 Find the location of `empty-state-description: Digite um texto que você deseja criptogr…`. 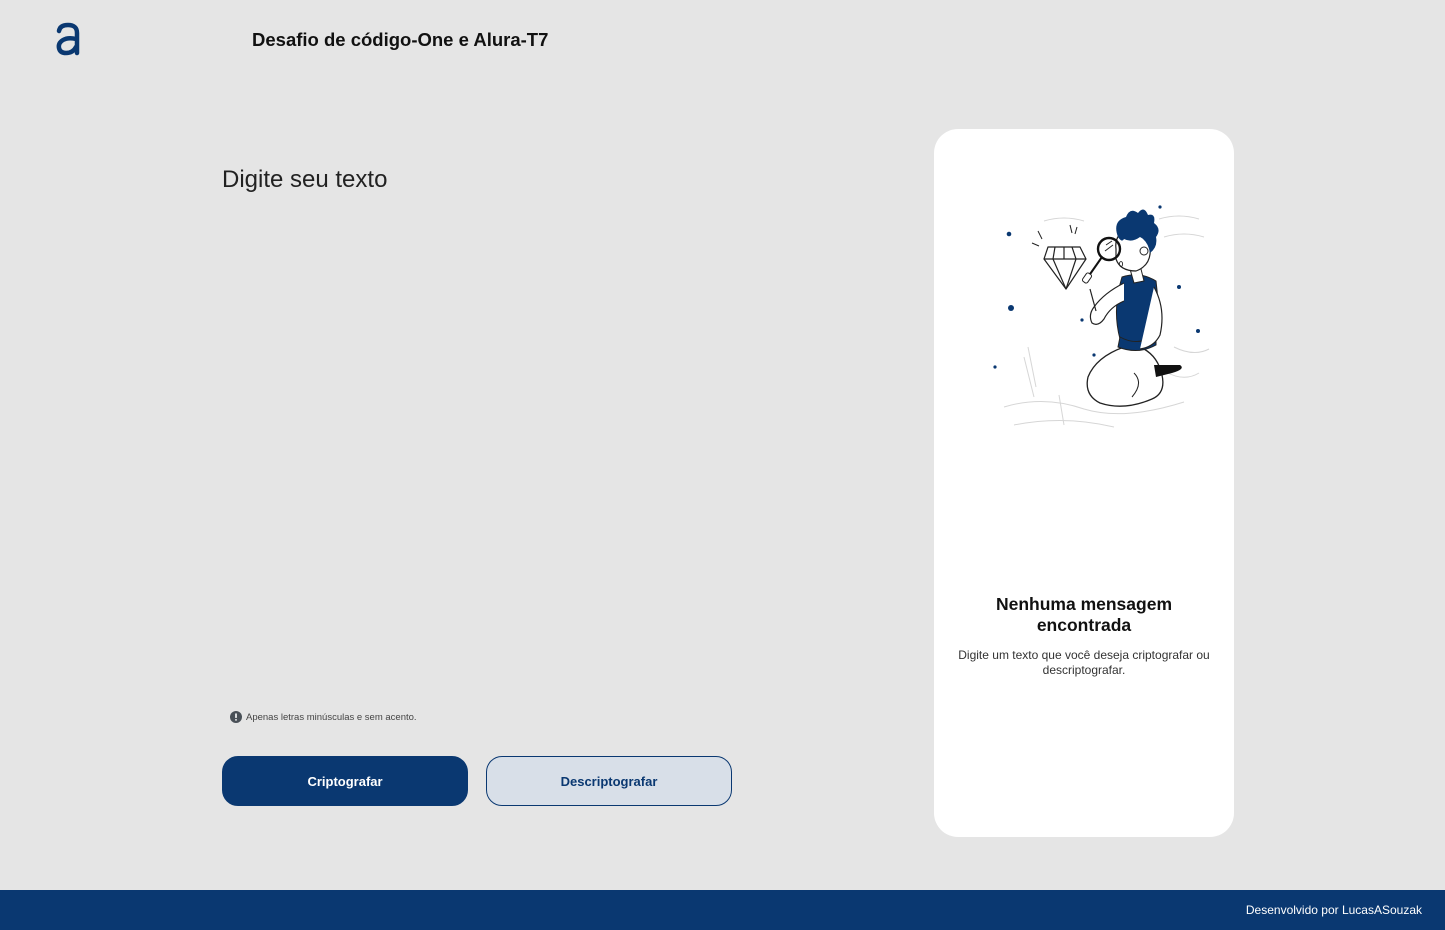

empty-state-description: Digite um texto que você deseja criptogr… is located at coordinates (1084, 662).